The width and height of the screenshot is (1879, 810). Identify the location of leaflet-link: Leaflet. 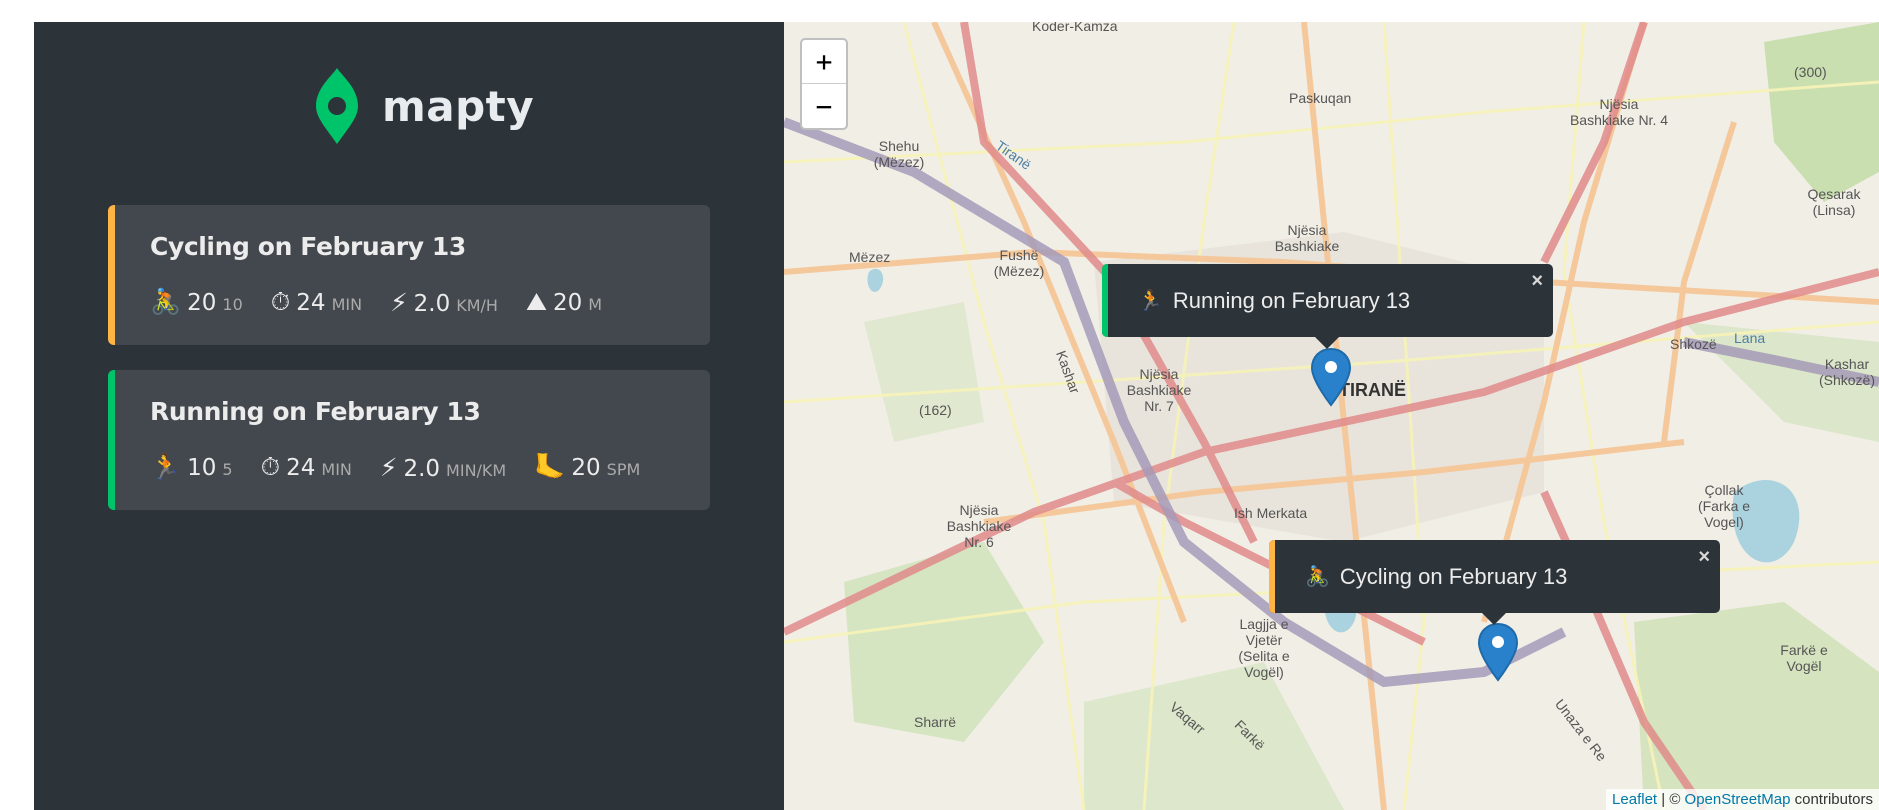
(1634, 799).